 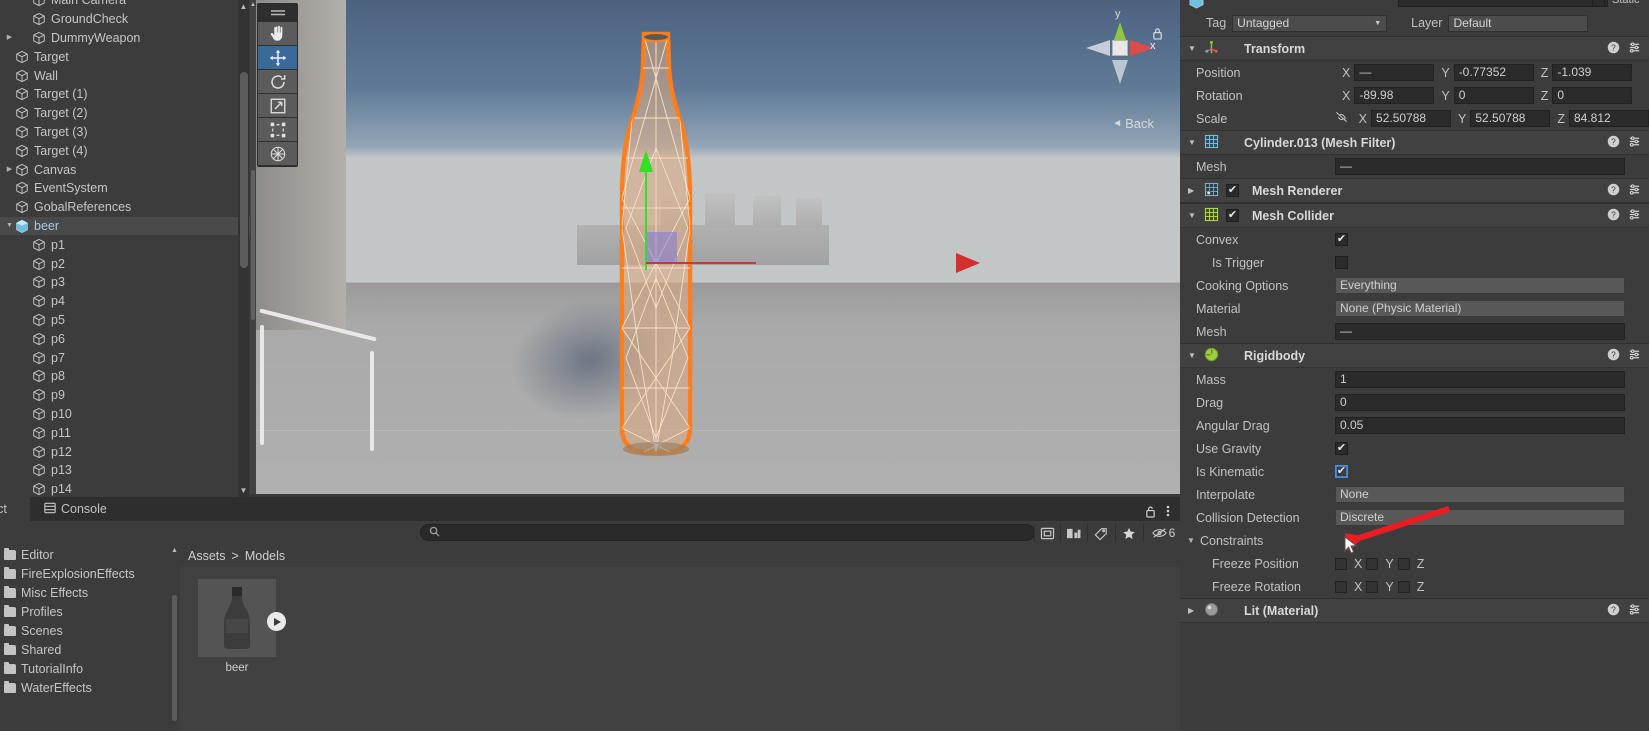 What do you see at coordinates (125, 320) in the screenshot?
I see `hierarchy-item-p5: ▶p5` at bounding box center [125, 320].